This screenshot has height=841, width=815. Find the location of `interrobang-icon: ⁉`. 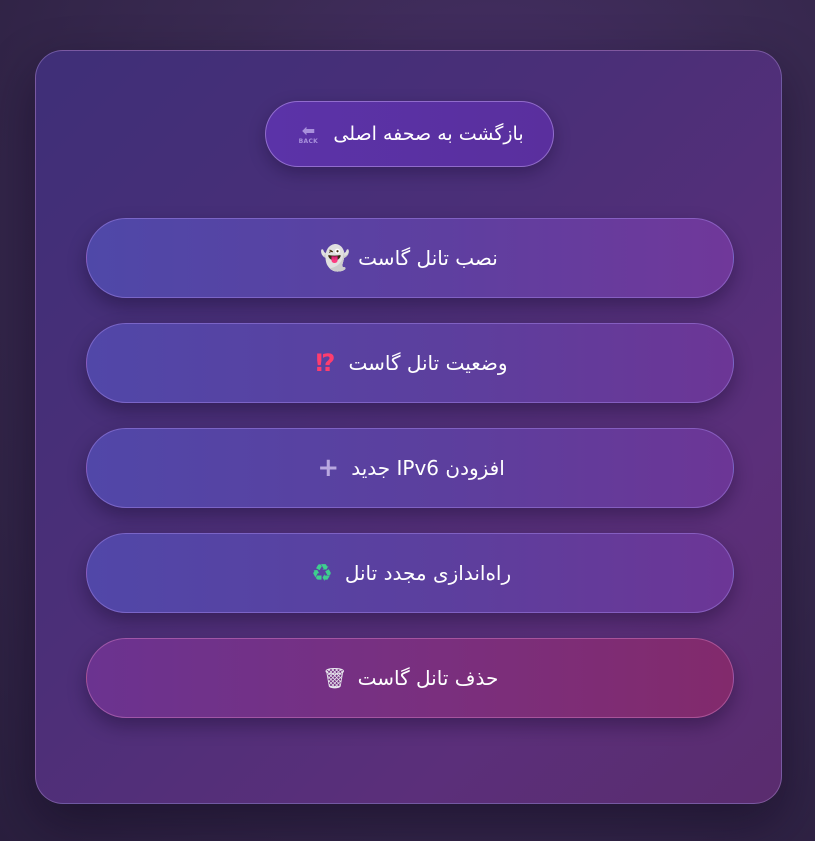

interrobang-icon: ⁉ is located at coordinates (325, 363).